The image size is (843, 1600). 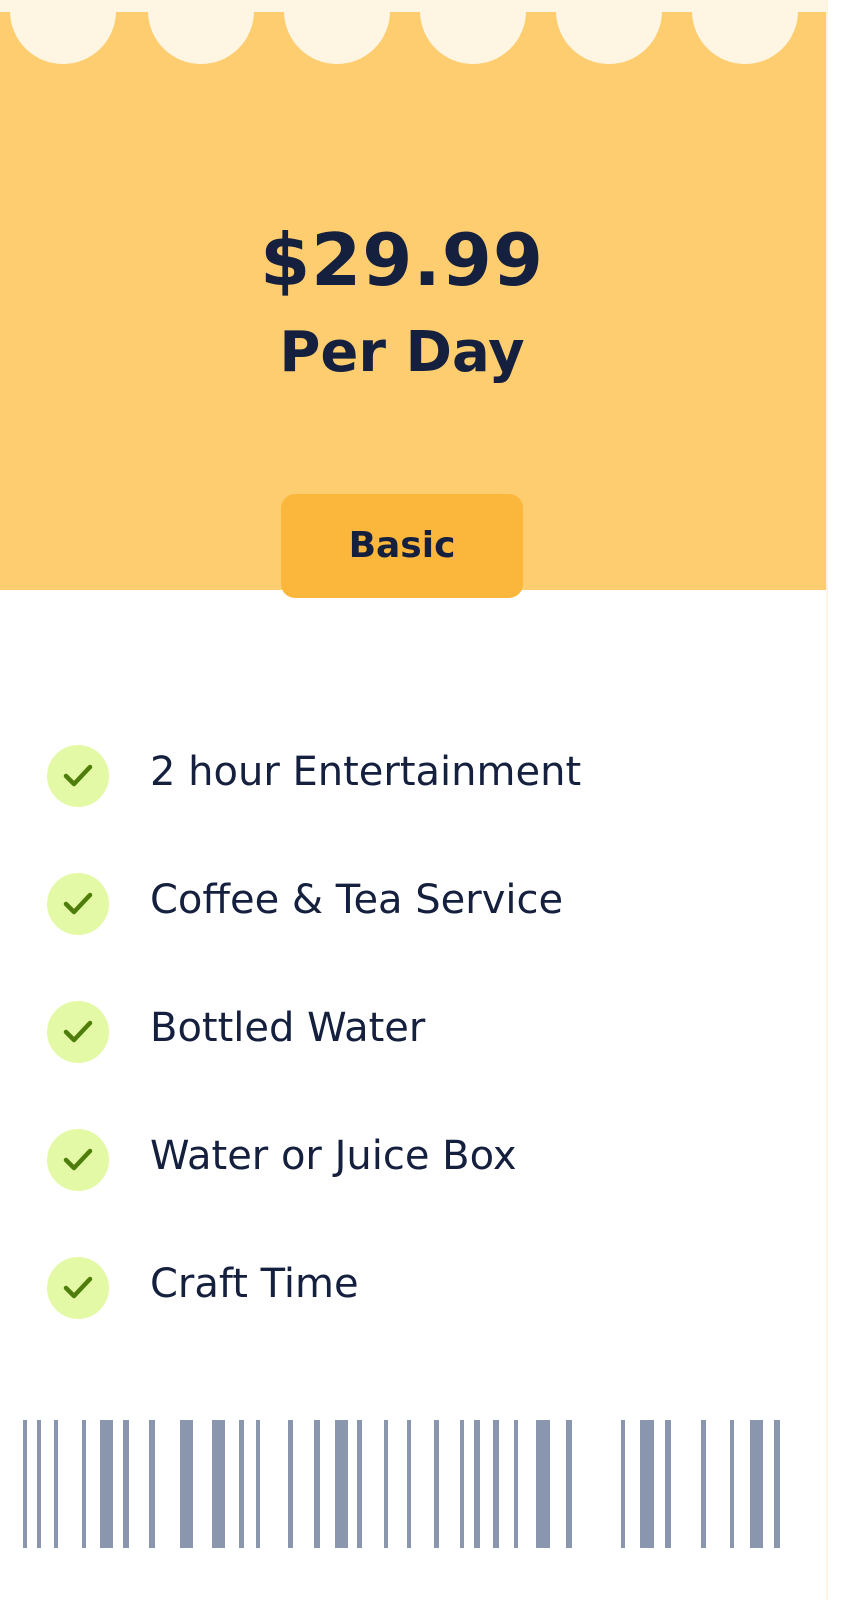 I want to click on top-strip, so click(x=421, y=6).